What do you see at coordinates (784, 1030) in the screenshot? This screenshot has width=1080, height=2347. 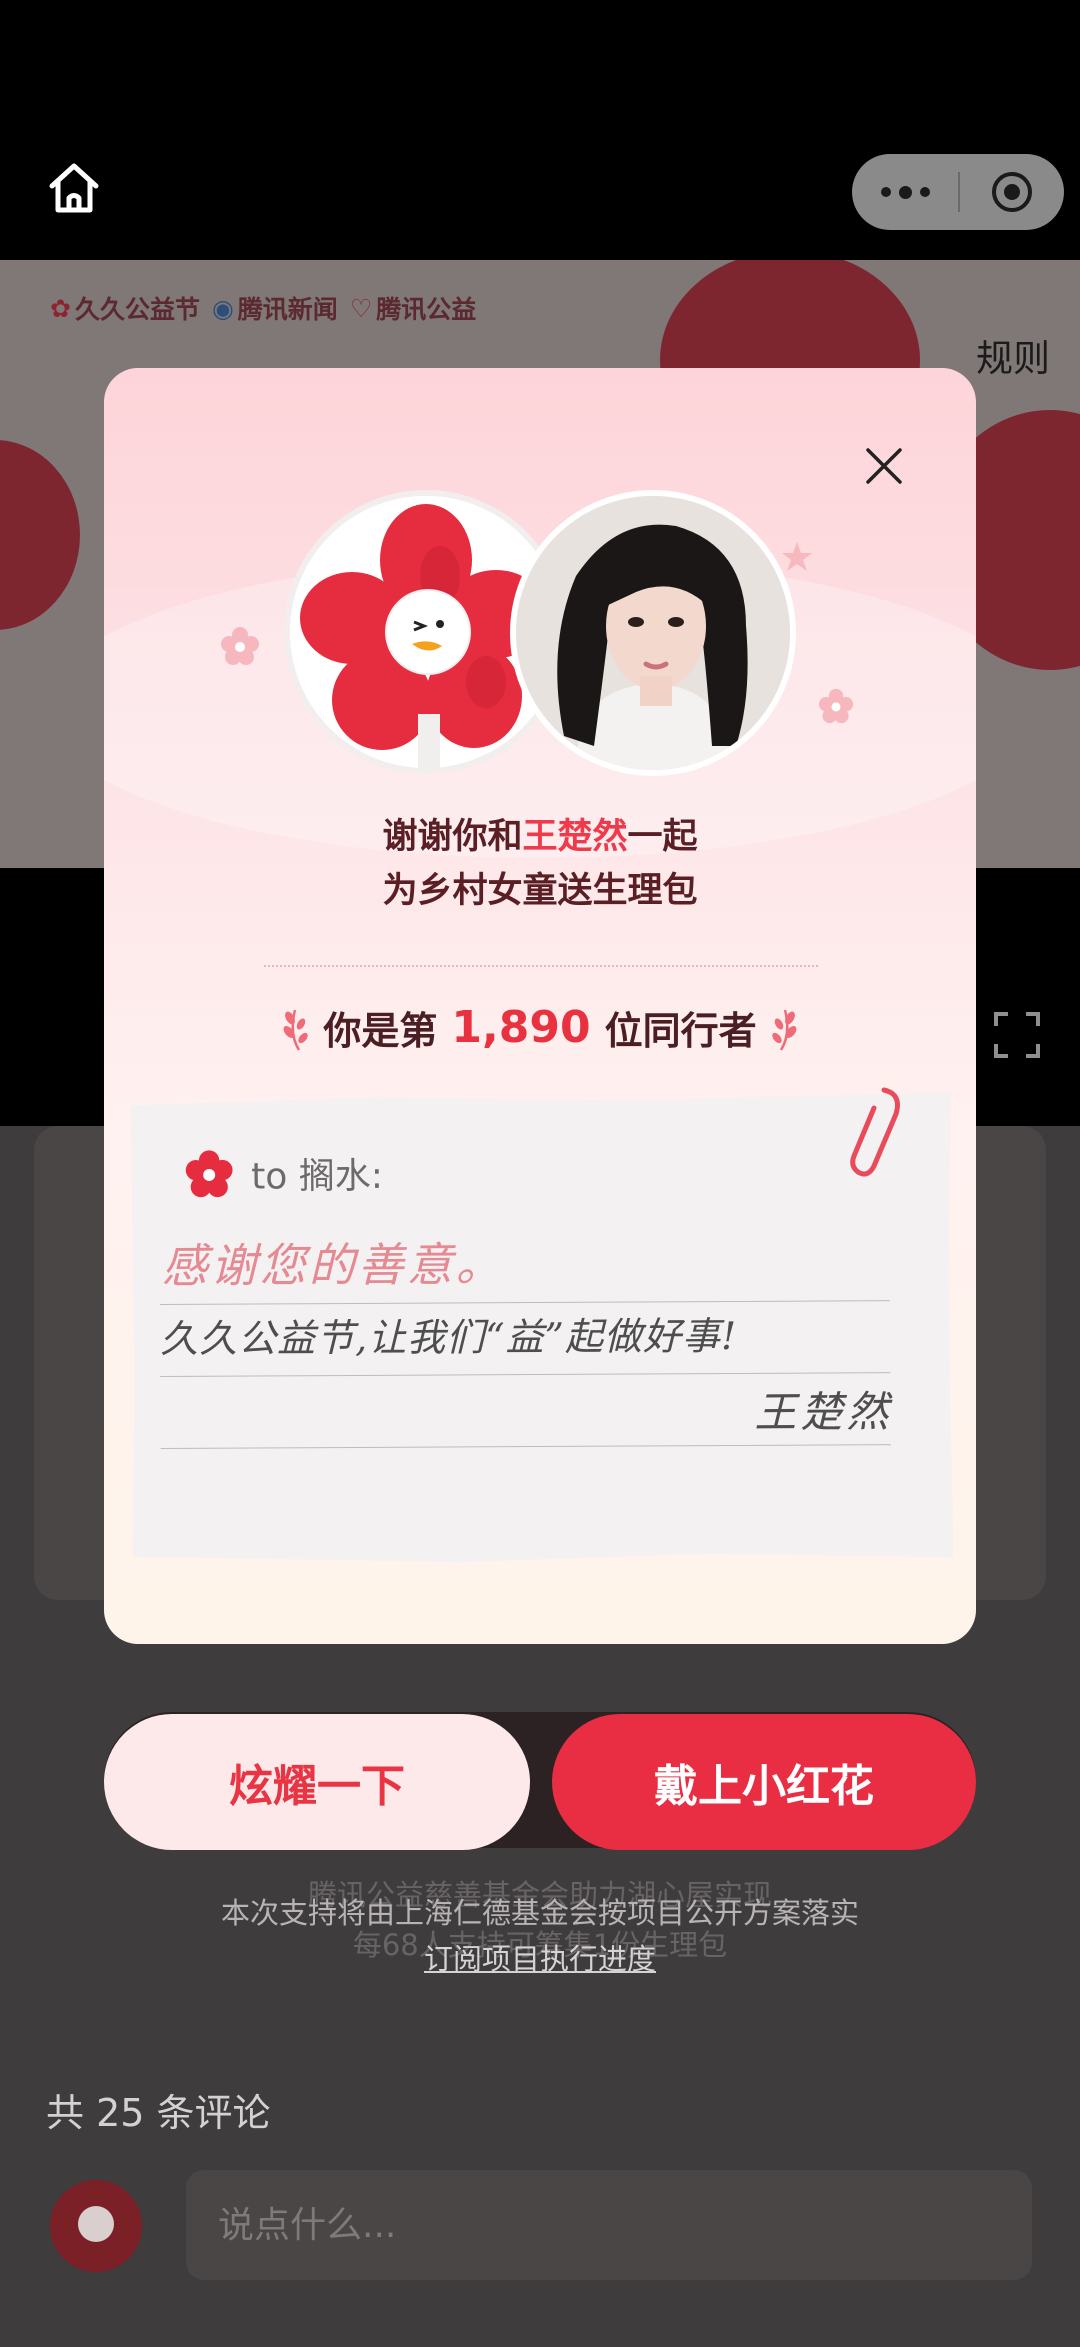 I see `laurel-right-icon` at bounding box center [784, 1030].